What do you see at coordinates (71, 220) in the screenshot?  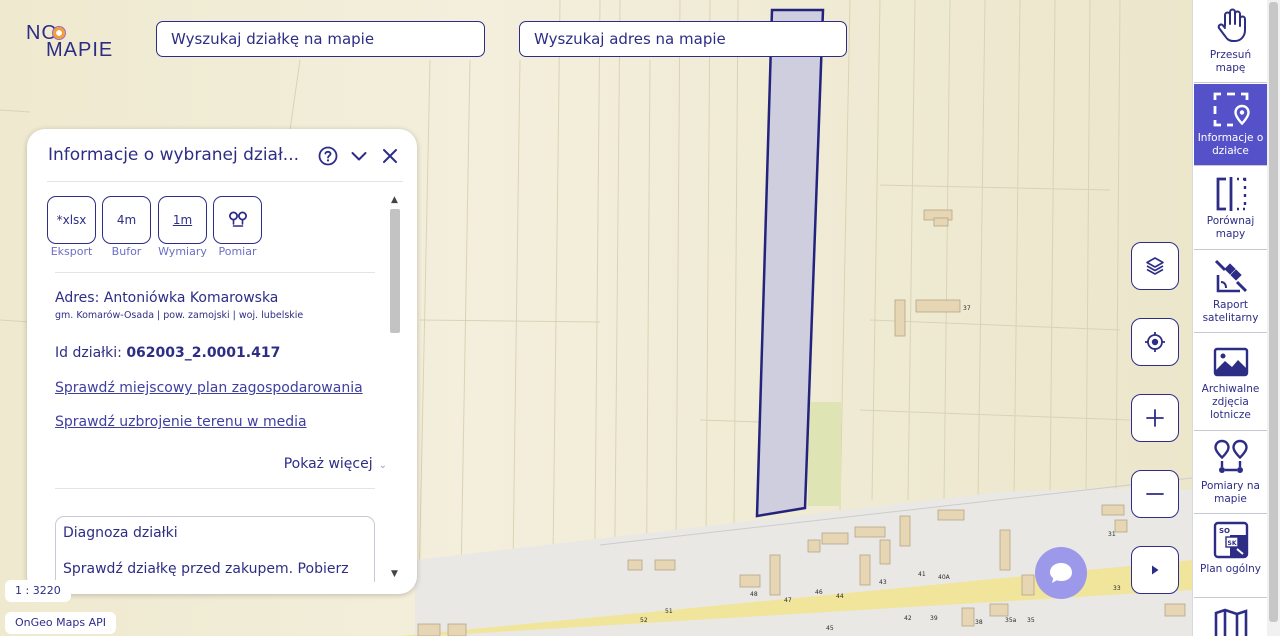 I see `export-xlsx-icon: *xlsx` at bounding box center [71, 220].